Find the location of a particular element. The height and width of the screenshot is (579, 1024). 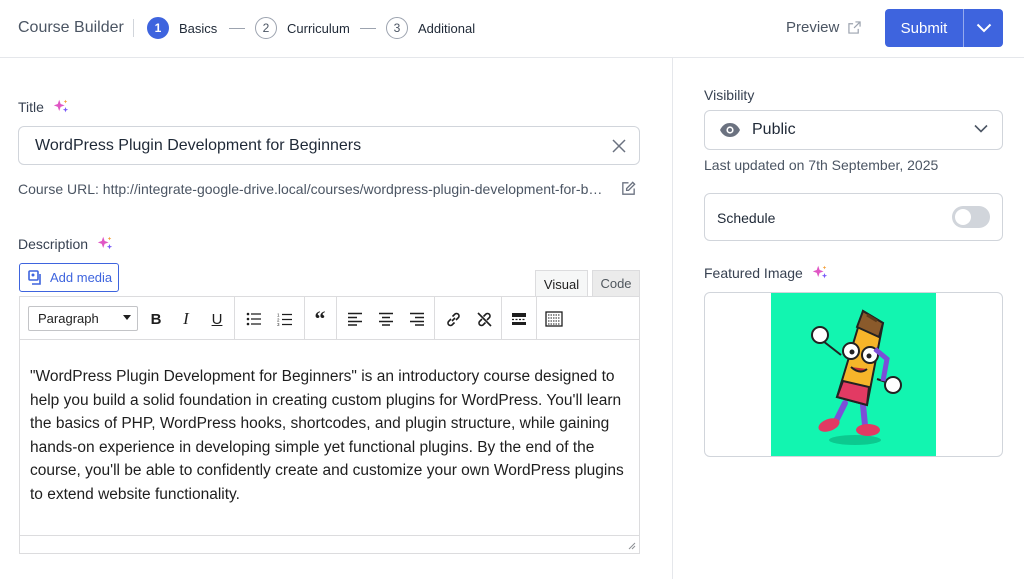

featured-image-box is located at coordinates (853, 374).